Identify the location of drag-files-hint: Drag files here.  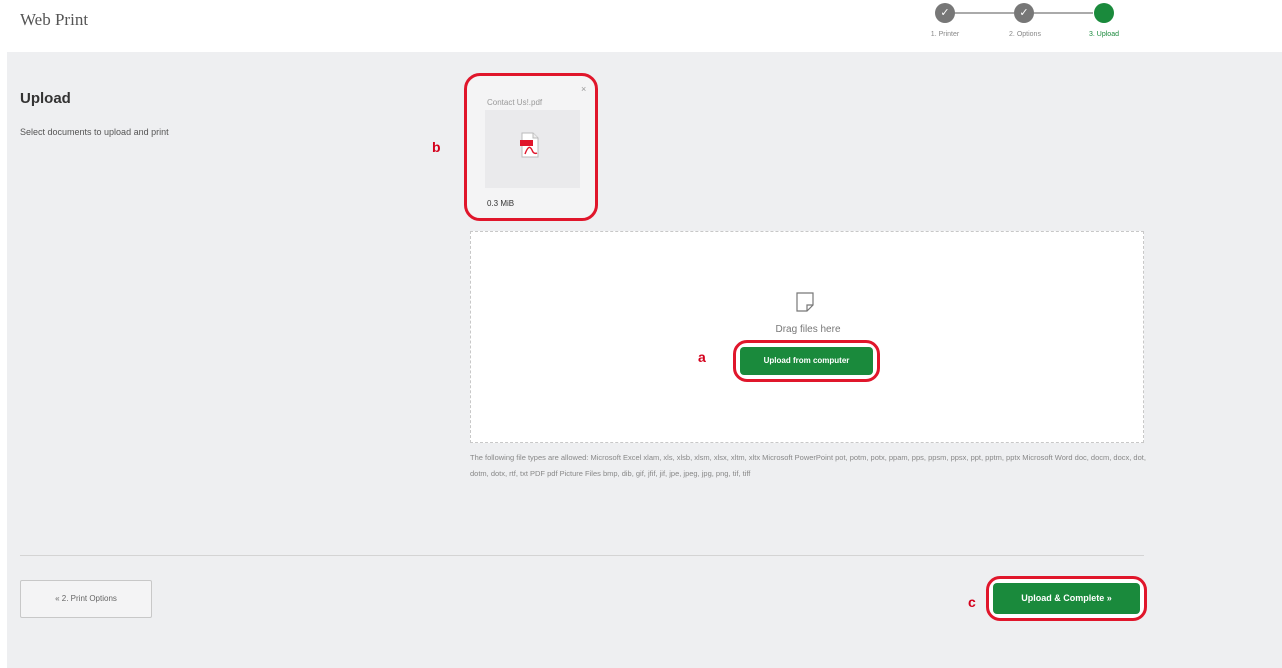
(808, 329).